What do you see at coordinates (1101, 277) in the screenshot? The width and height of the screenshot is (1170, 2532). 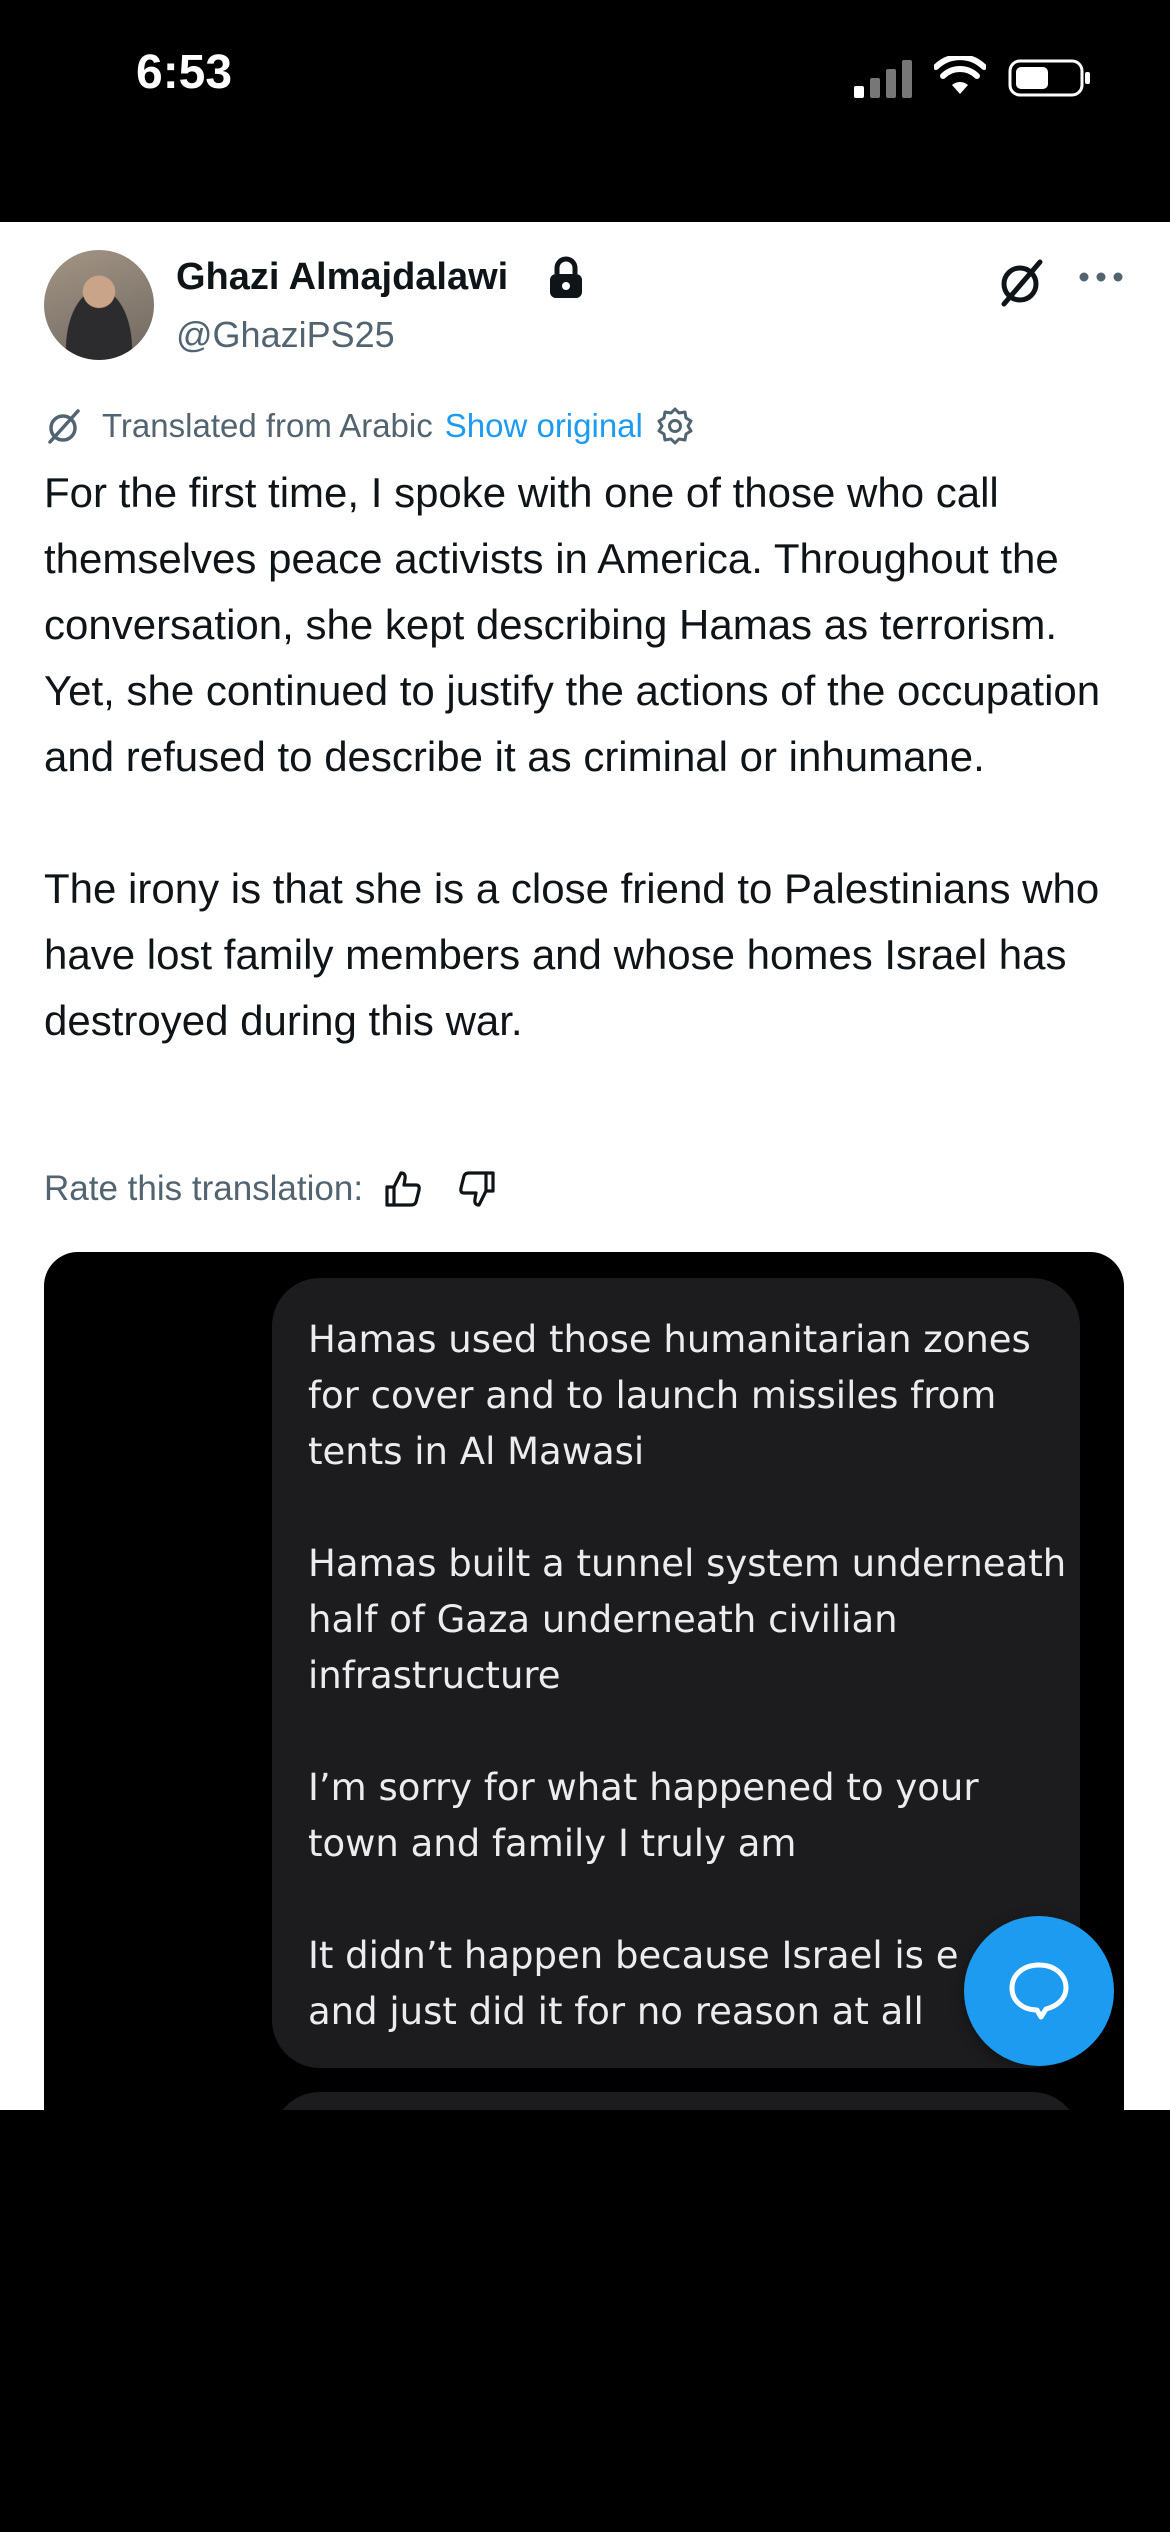 I see `more-icon` at bounding box center [1101, 277].